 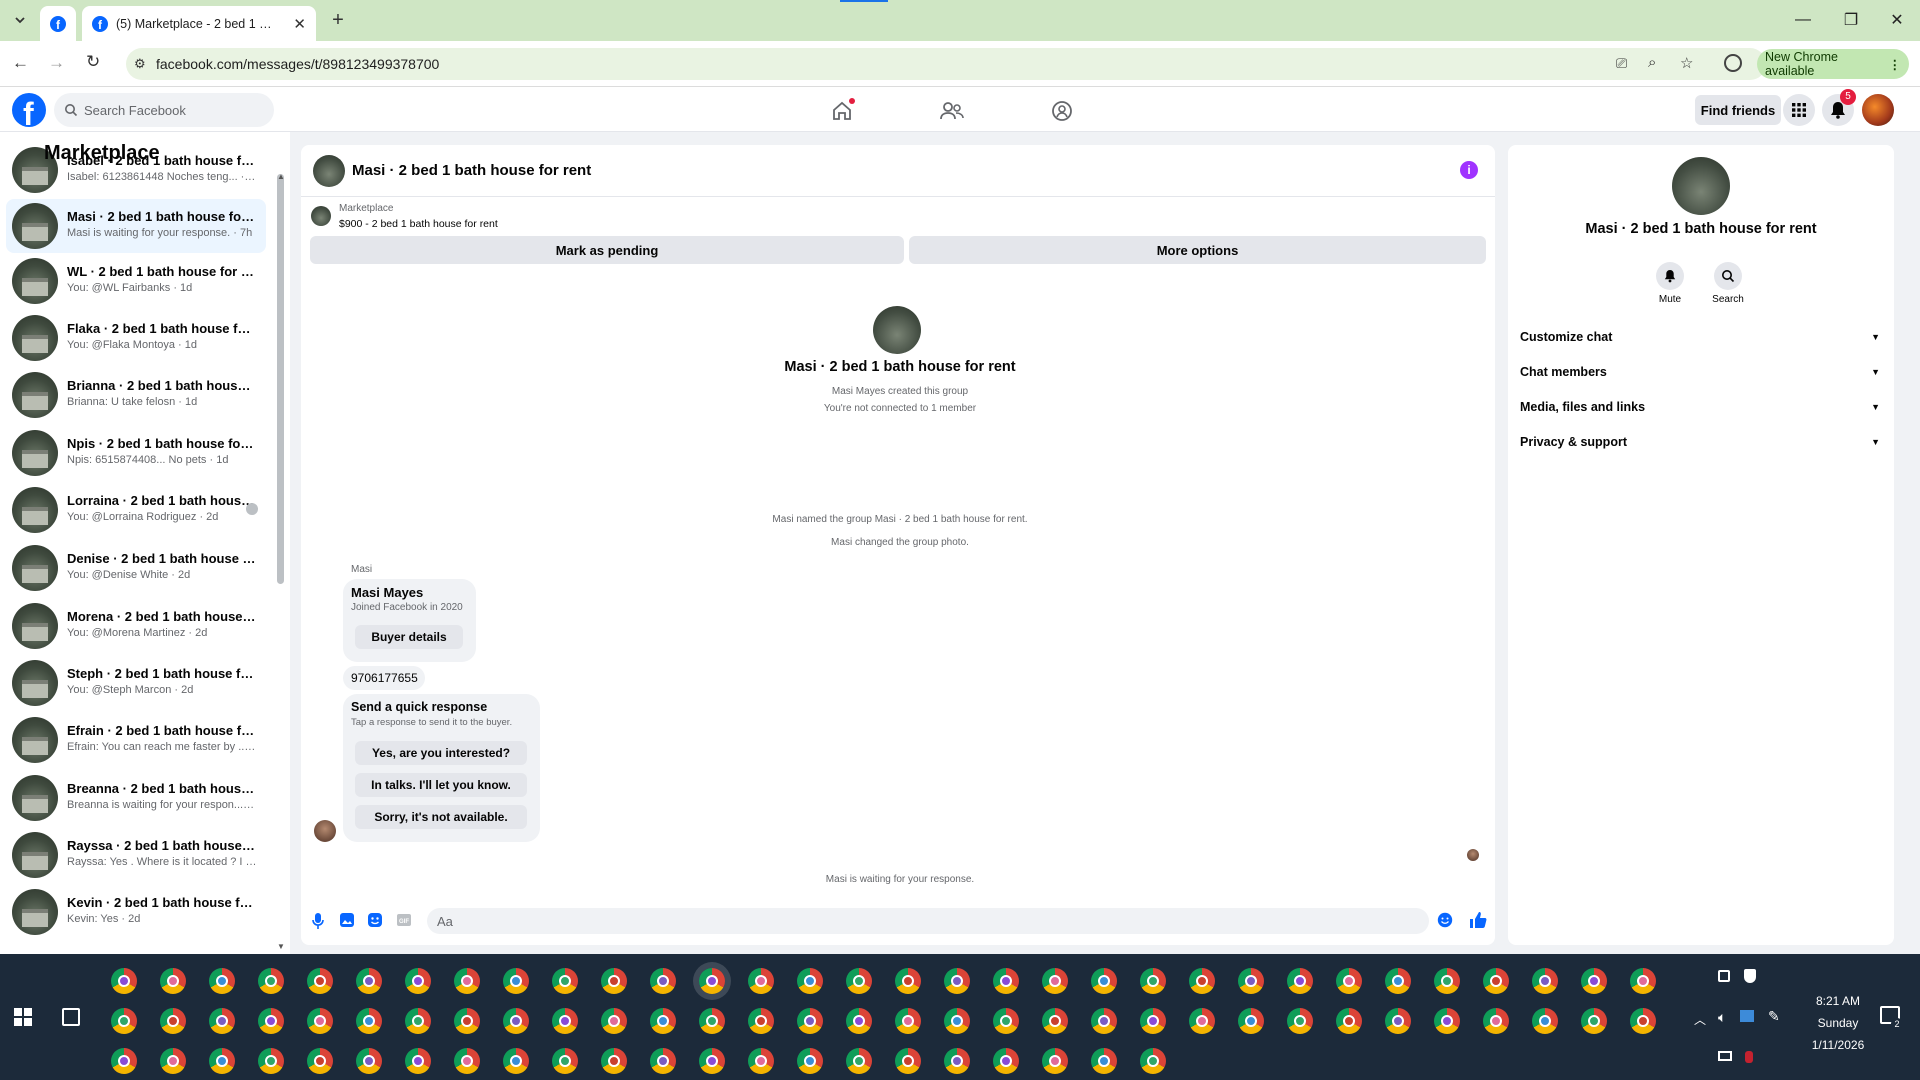 I want to click on message-input: Aa, so click(x=928, y=921).